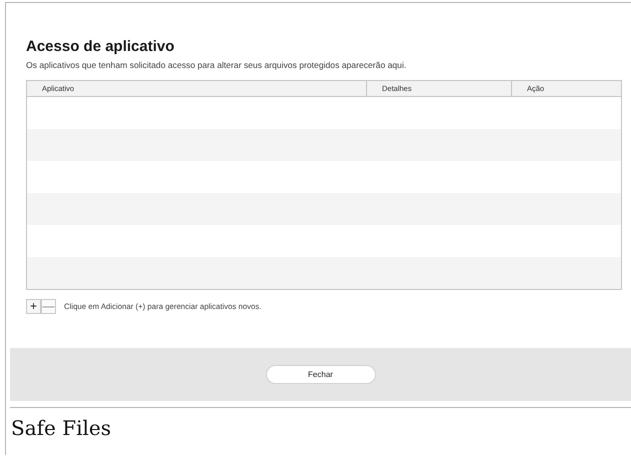 Image resolution: width=631 pixels, height=456 pixels. I want to click on add-button: +, so click(33, 306).